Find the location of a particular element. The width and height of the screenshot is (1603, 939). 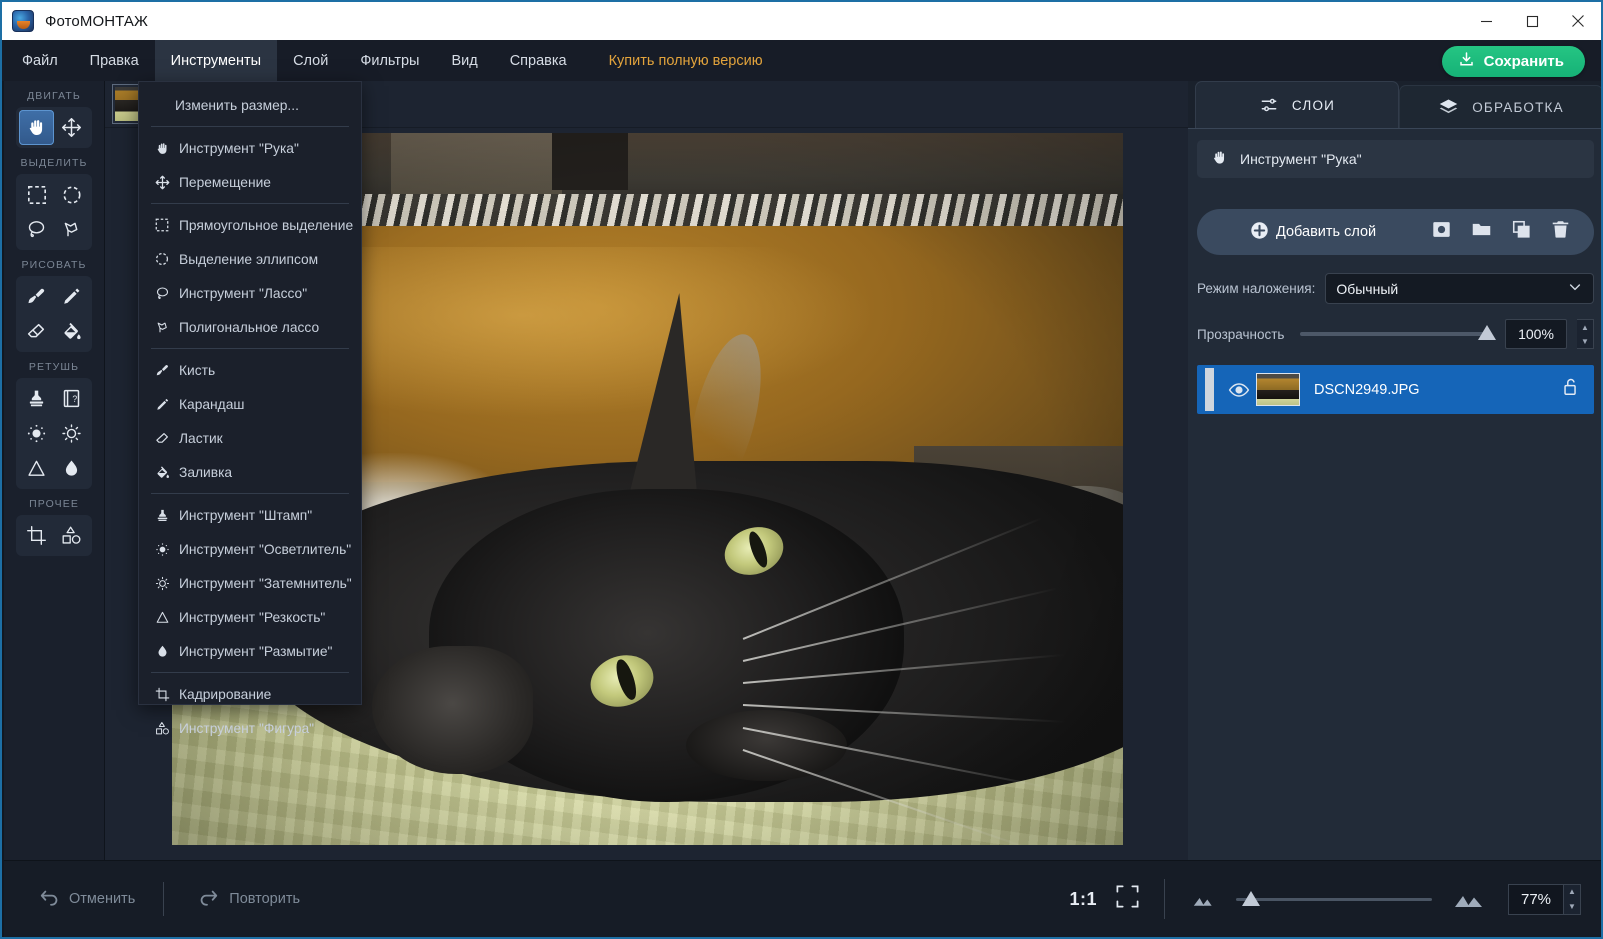

layer-row: DSCN2949.JPG is located at coordinates (1395, 389).